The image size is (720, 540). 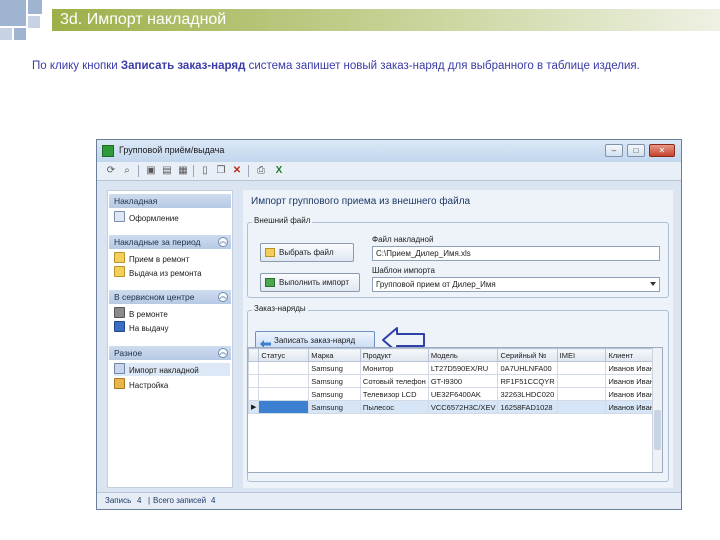 I want to click on delete-icon: ✕, so click(x=237, y=171).